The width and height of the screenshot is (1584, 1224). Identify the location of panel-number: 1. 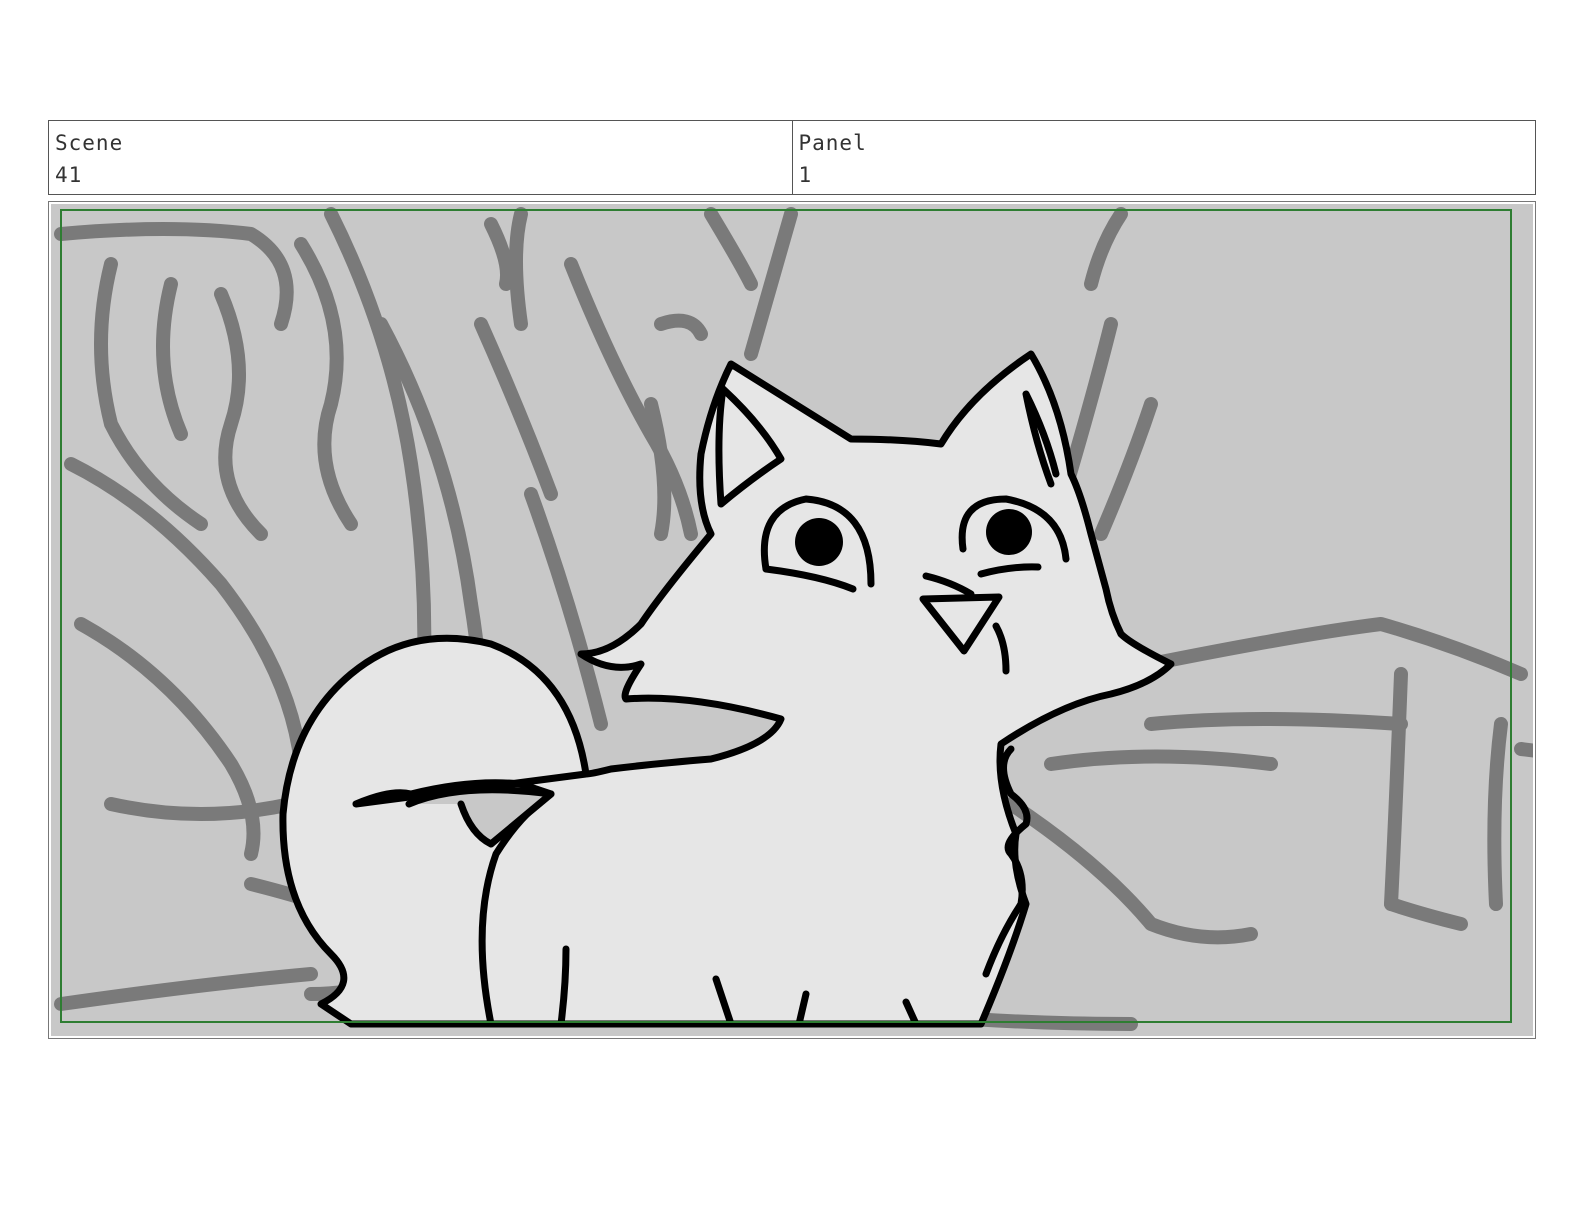
(805, 175).